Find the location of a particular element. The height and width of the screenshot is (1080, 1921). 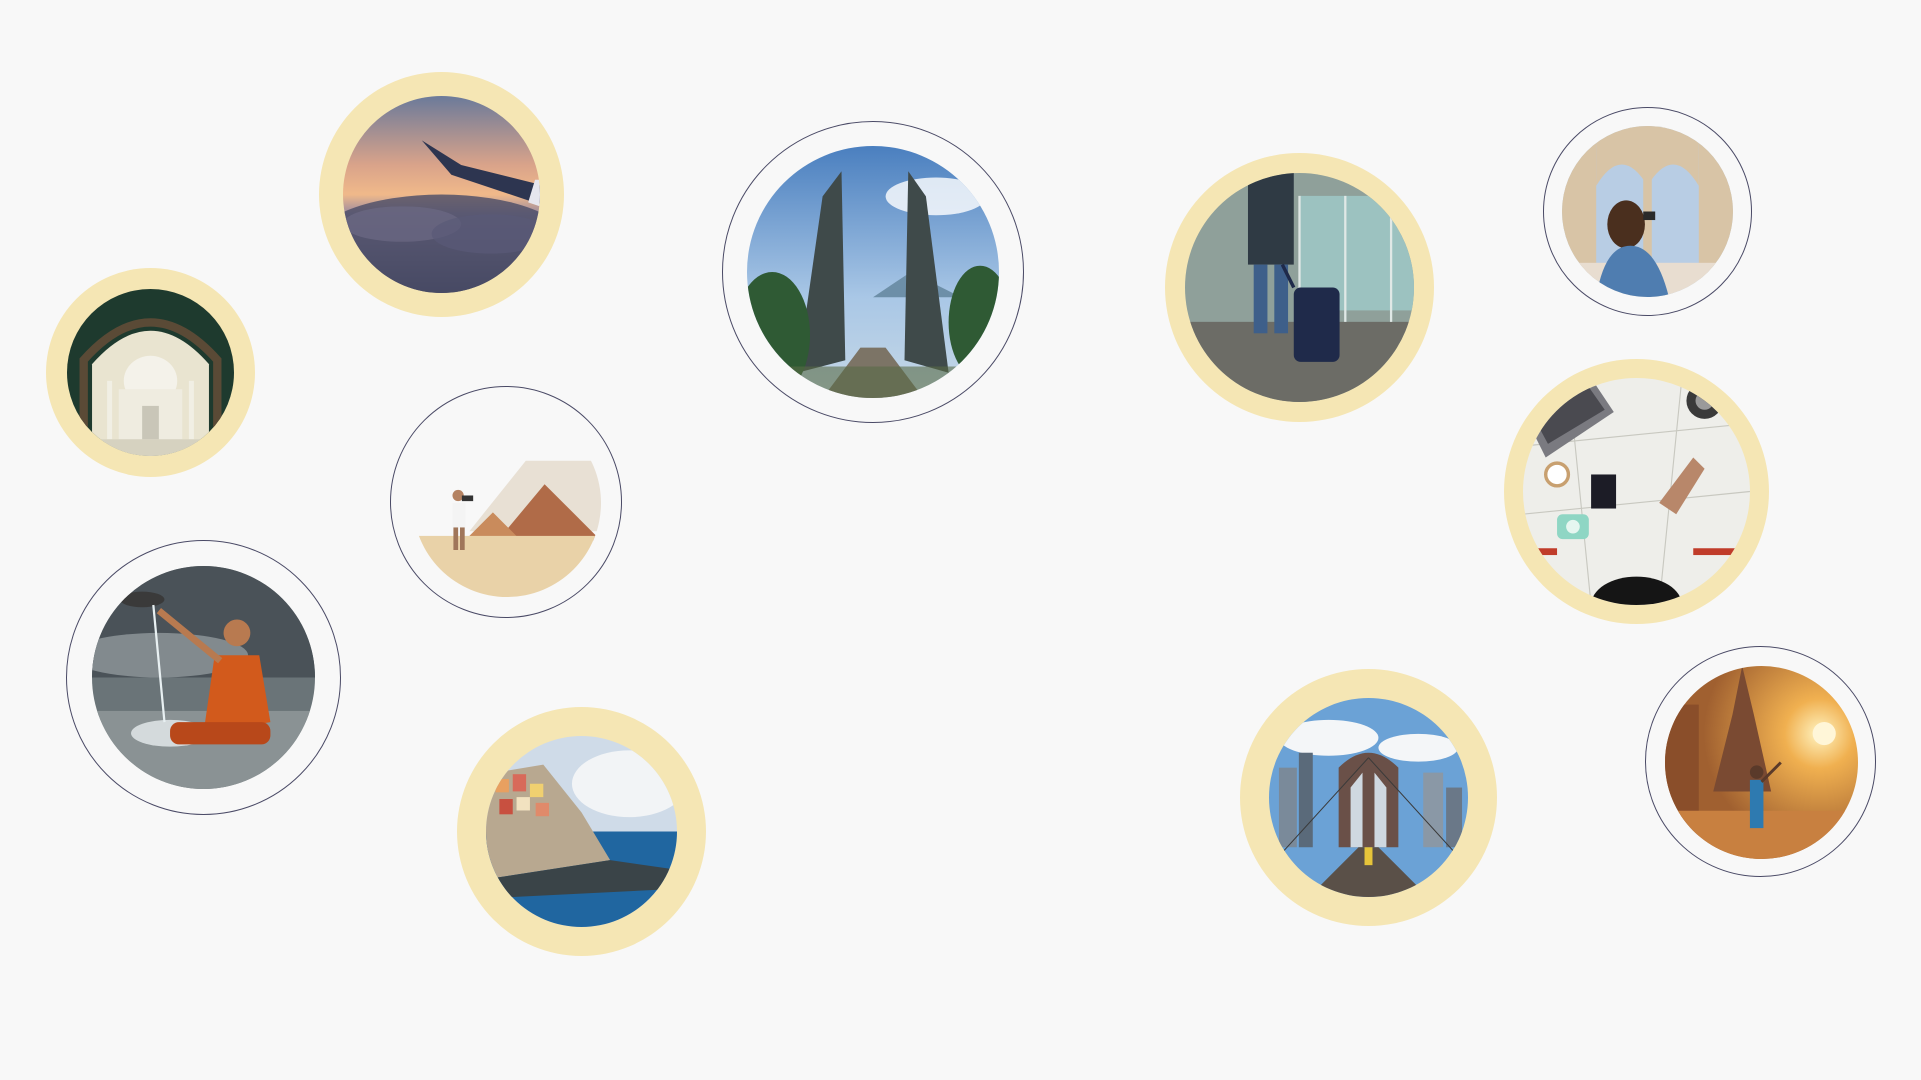

temple-gate-image is located at coordinates (873, 272).